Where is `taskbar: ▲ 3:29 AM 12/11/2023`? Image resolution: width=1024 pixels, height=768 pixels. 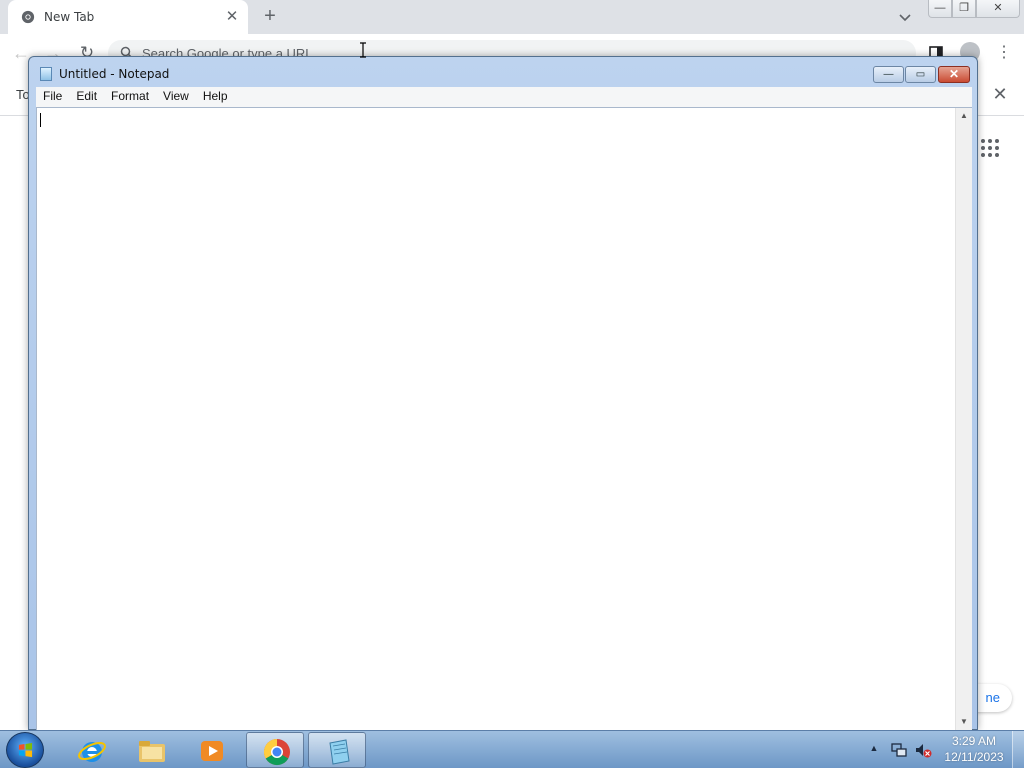 taskbar: ▲ 3:29 AM 12/11/2023 is located at coordinates (512, 749).